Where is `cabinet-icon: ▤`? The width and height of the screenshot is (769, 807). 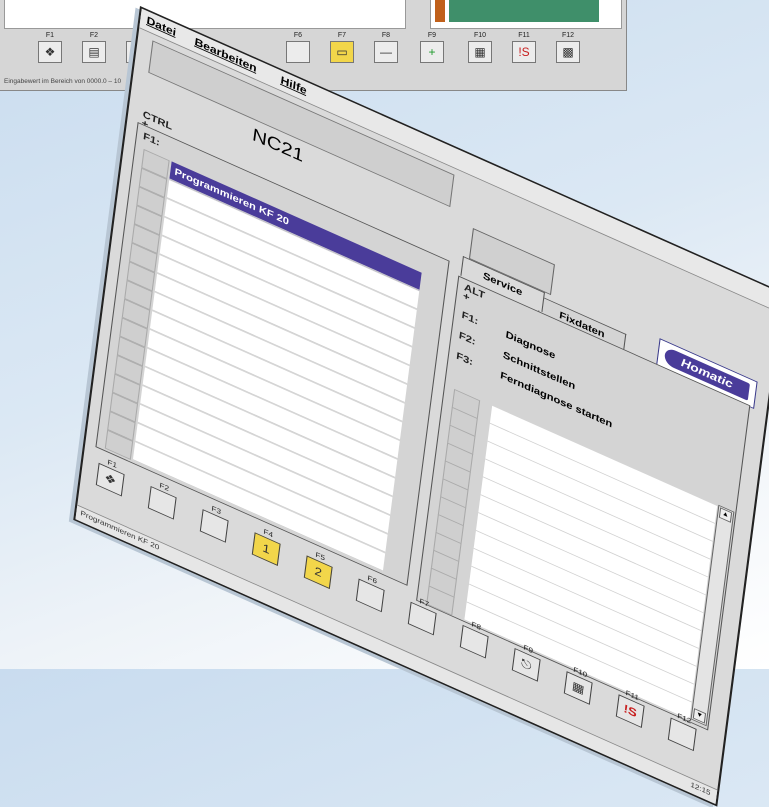 cabinet-icon: ▤ is located at coordinates (94, 52).